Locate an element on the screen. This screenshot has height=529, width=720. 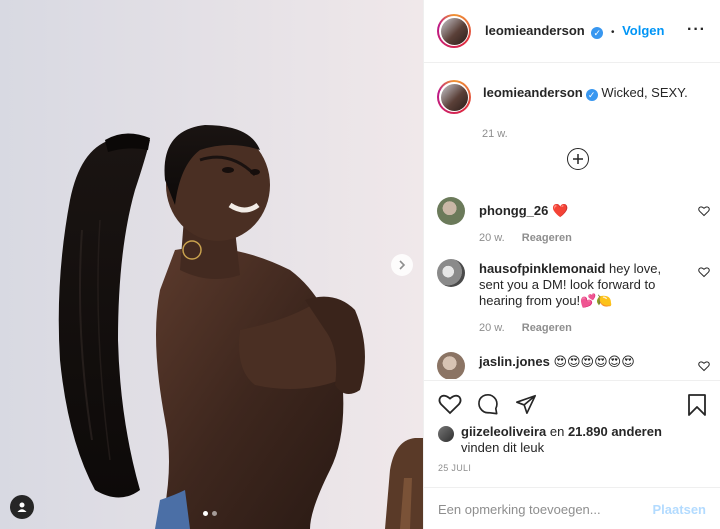
author-avatar is located at coordinates (454, 31).